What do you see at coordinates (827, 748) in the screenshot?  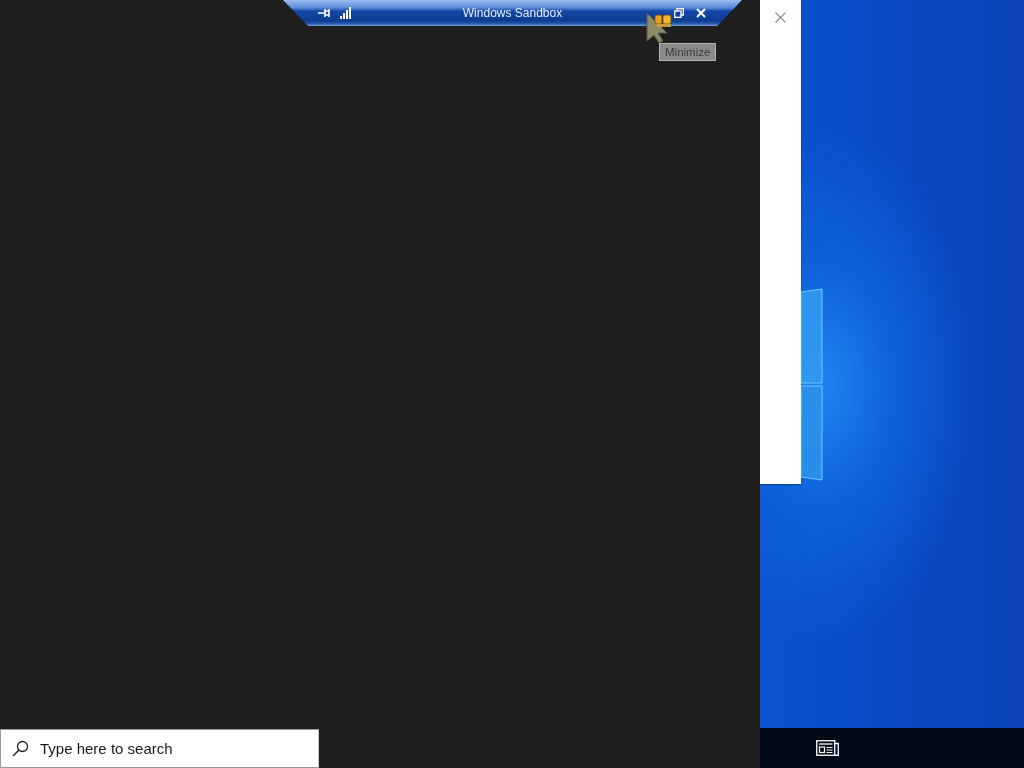 I see `newspaper-icon` at bounding box center [827, 748].